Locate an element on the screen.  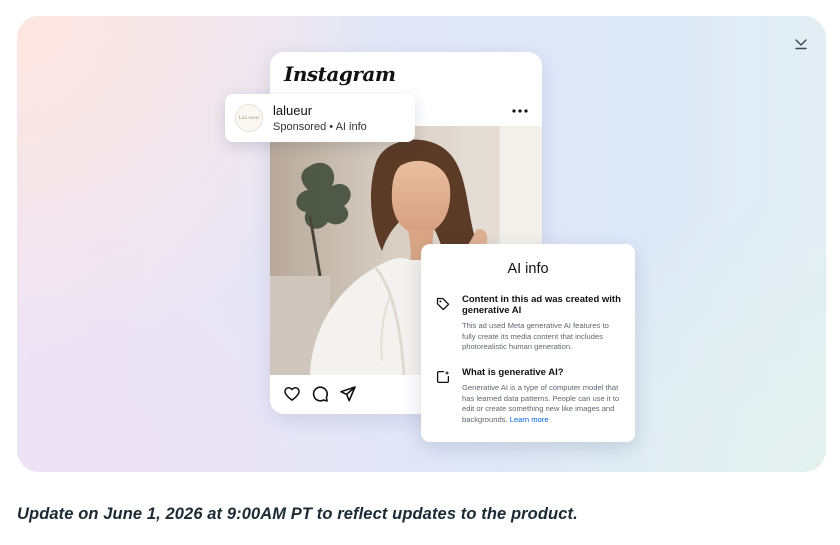
heart-icon is located at coordinates (292, 393).